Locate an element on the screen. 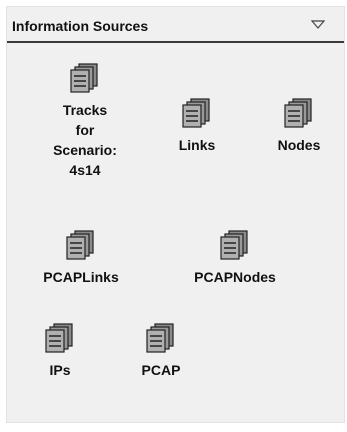 Image resolution: width=347 pixels, height=432 pixels. source-label-nodes: Nodes is located at coordinates (299, 145).